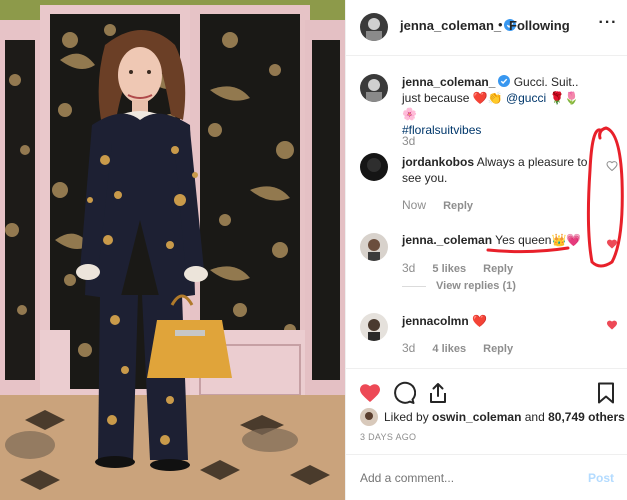  I want to click on comment-username: jennacolmn, so click(435, 321).